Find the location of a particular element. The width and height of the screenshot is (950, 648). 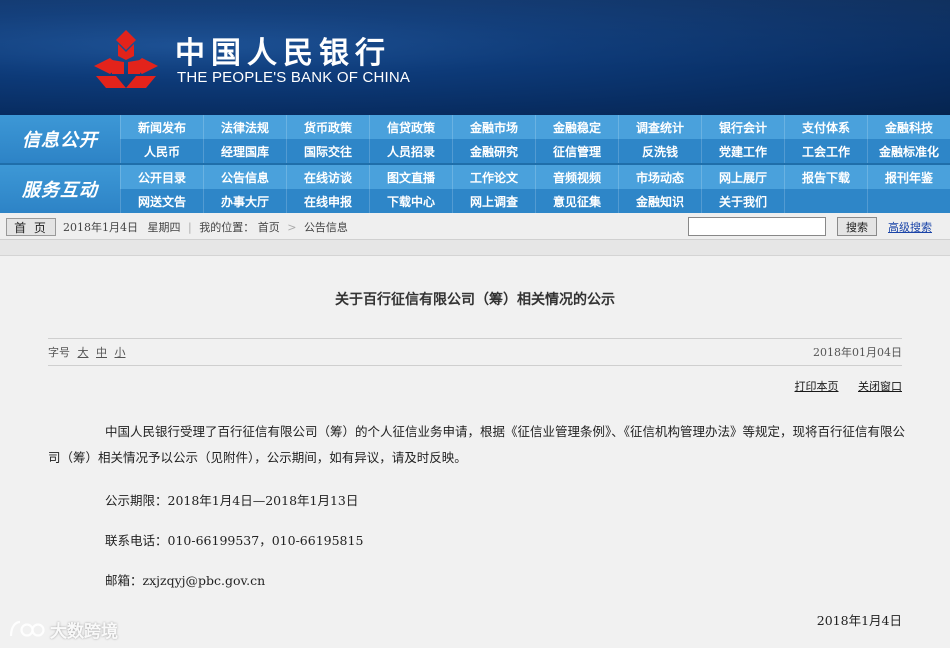

nav-info-item-0: 新闻发布 is located at coordinates (161, 127).